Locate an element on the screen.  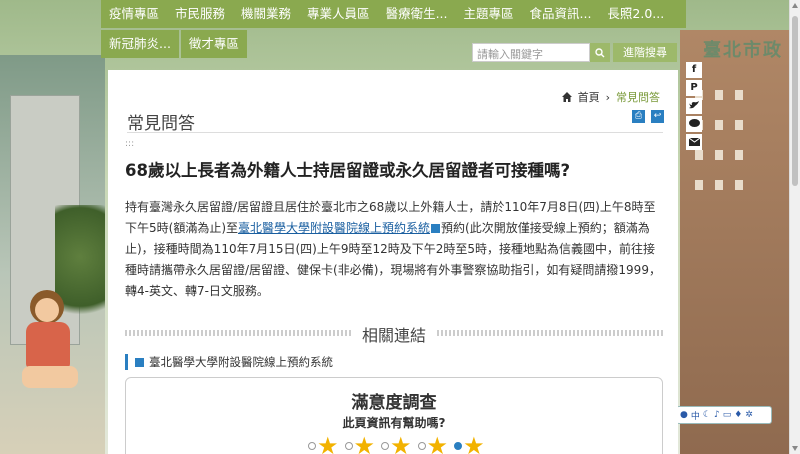
page-tools: ⎙ ↩ is located at coordinates (648, 116).